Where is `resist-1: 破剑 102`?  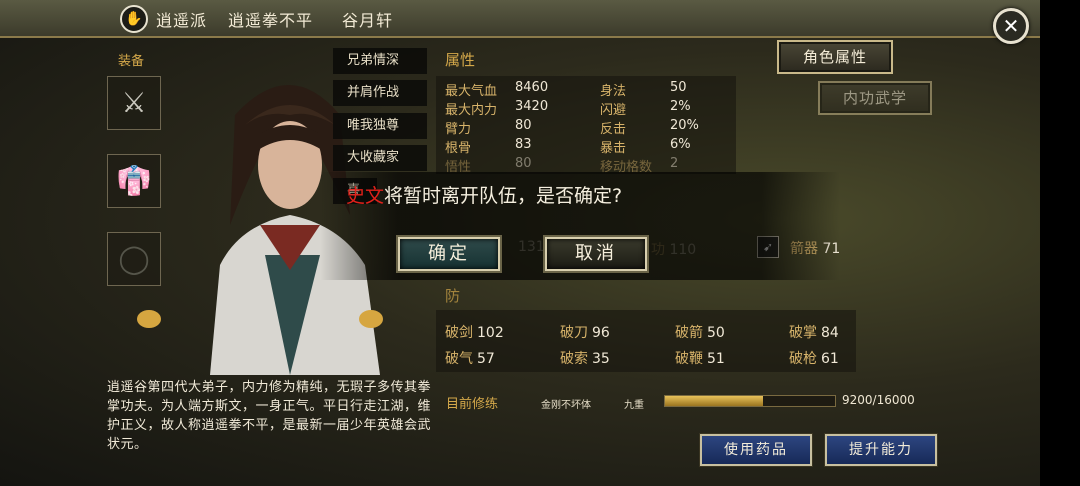 resist-1: 破剑 102 is located at coordinates (474, 333).